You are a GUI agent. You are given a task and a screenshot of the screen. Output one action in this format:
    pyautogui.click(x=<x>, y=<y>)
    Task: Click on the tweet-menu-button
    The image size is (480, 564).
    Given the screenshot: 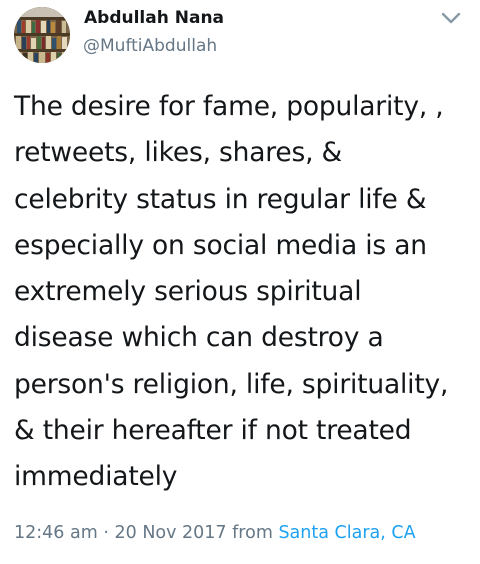 What is the action you would take?
    pyautogui.click(x=451, y=18)
    